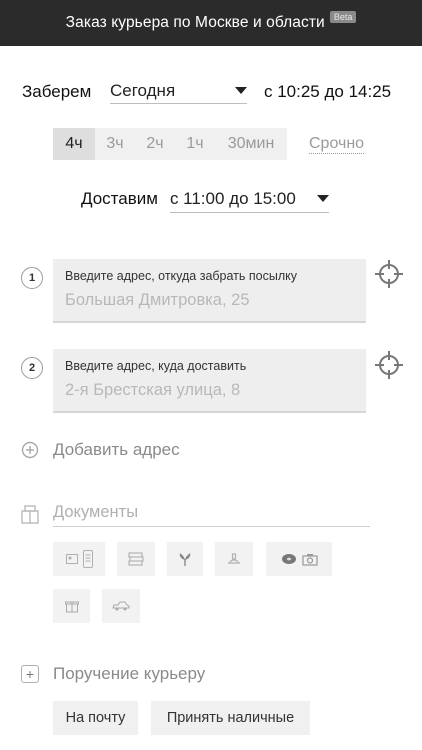 The height and width of the screenshot is (750, 422). Describe the element at coordinates (309, 560) in the screenshot. I see `camera-icon` at that location.